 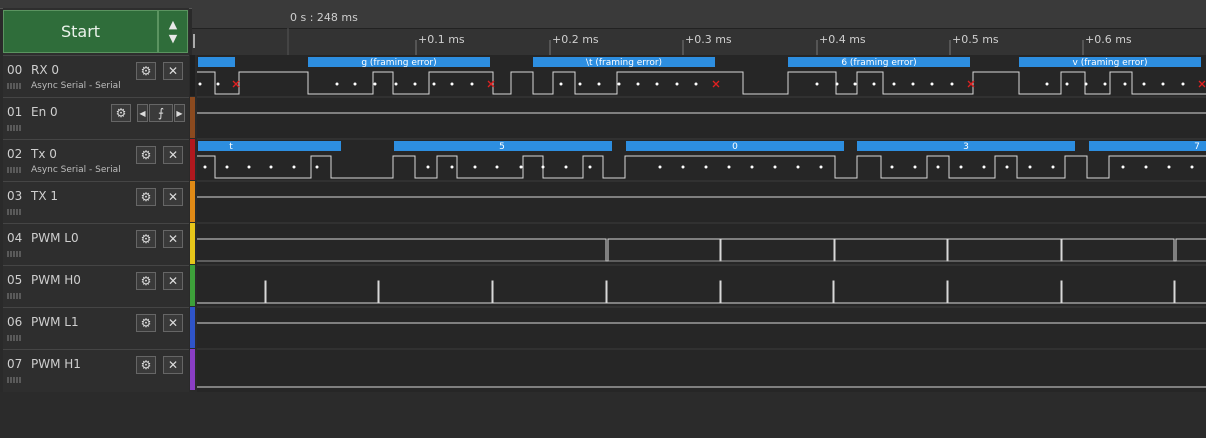 What do you see at coordinates (96, 285) in the screenshot?
I see `channel-row-05: 05 PWM H0 ⚙ ✕` at bounding box center [96, 285].